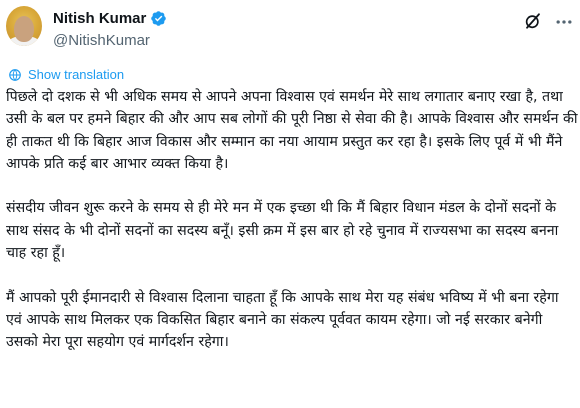 The width and height of the screenshot is (580, 408). I want to click on author-display-name: Nitish Kumar, so click(99, 18).